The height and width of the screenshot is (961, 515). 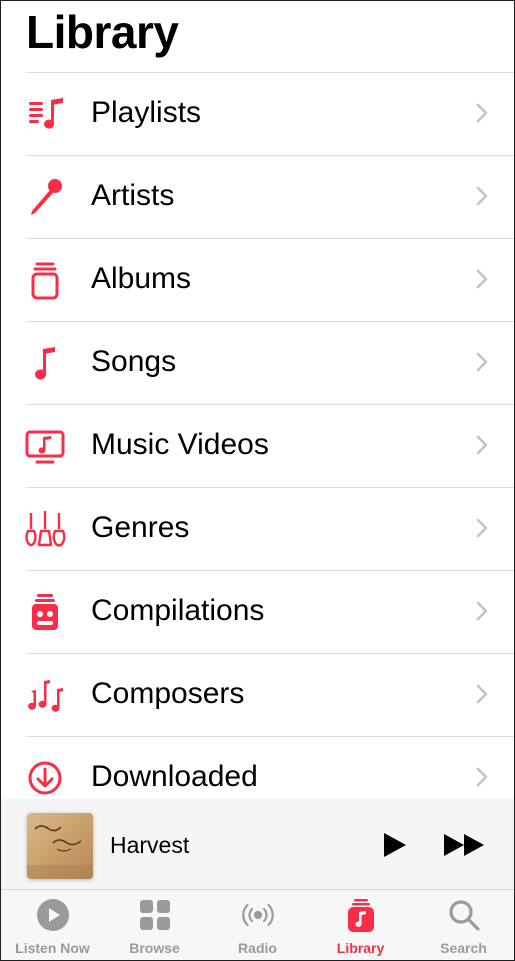 I want to click on library-item-label: Music Videos, so click(x=180, y=444).